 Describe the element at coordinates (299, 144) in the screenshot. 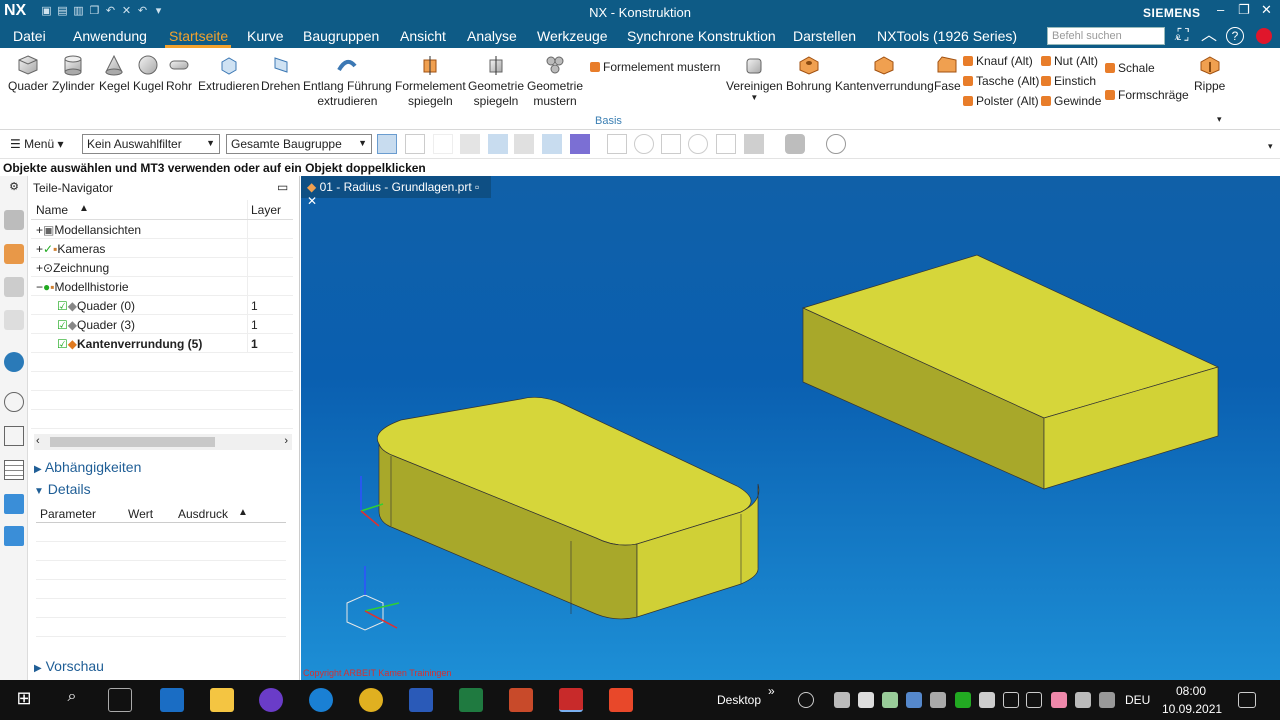

I see `scope-dropdown: Gesamte Baugruppe ▼` at that location.